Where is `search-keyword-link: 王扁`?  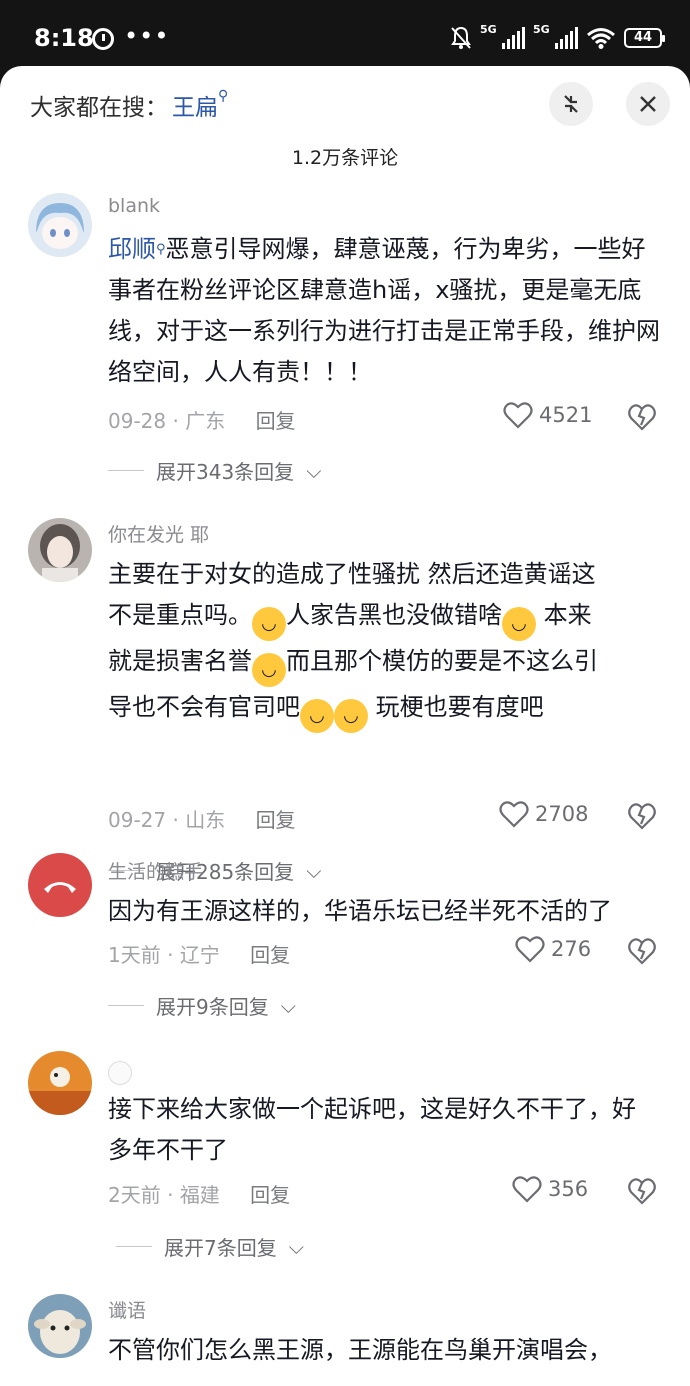
search-keyword-link: 王扁 is located at coordinates (195, 108).